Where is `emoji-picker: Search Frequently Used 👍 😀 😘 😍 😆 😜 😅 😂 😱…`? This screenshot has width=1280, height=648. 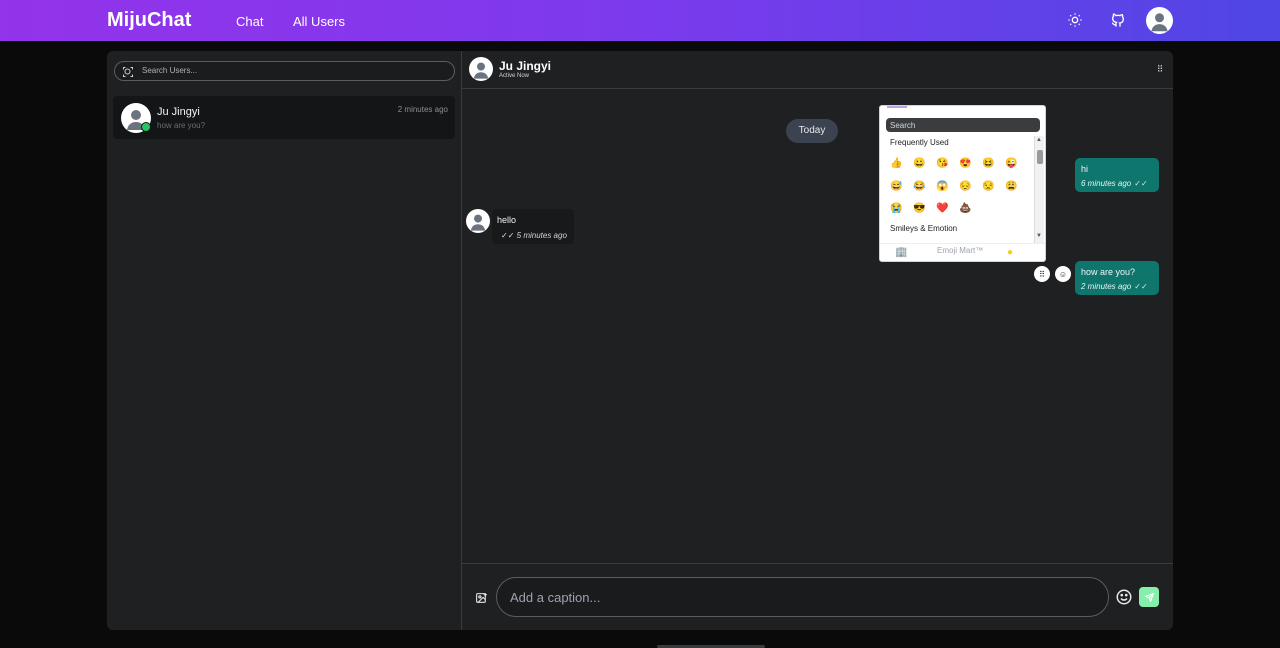
emoji-picker: Search Frequently Used 👍 😀 😘 😍 😆 😜 😅 😂 😱… is located at coordinates (962, 183).